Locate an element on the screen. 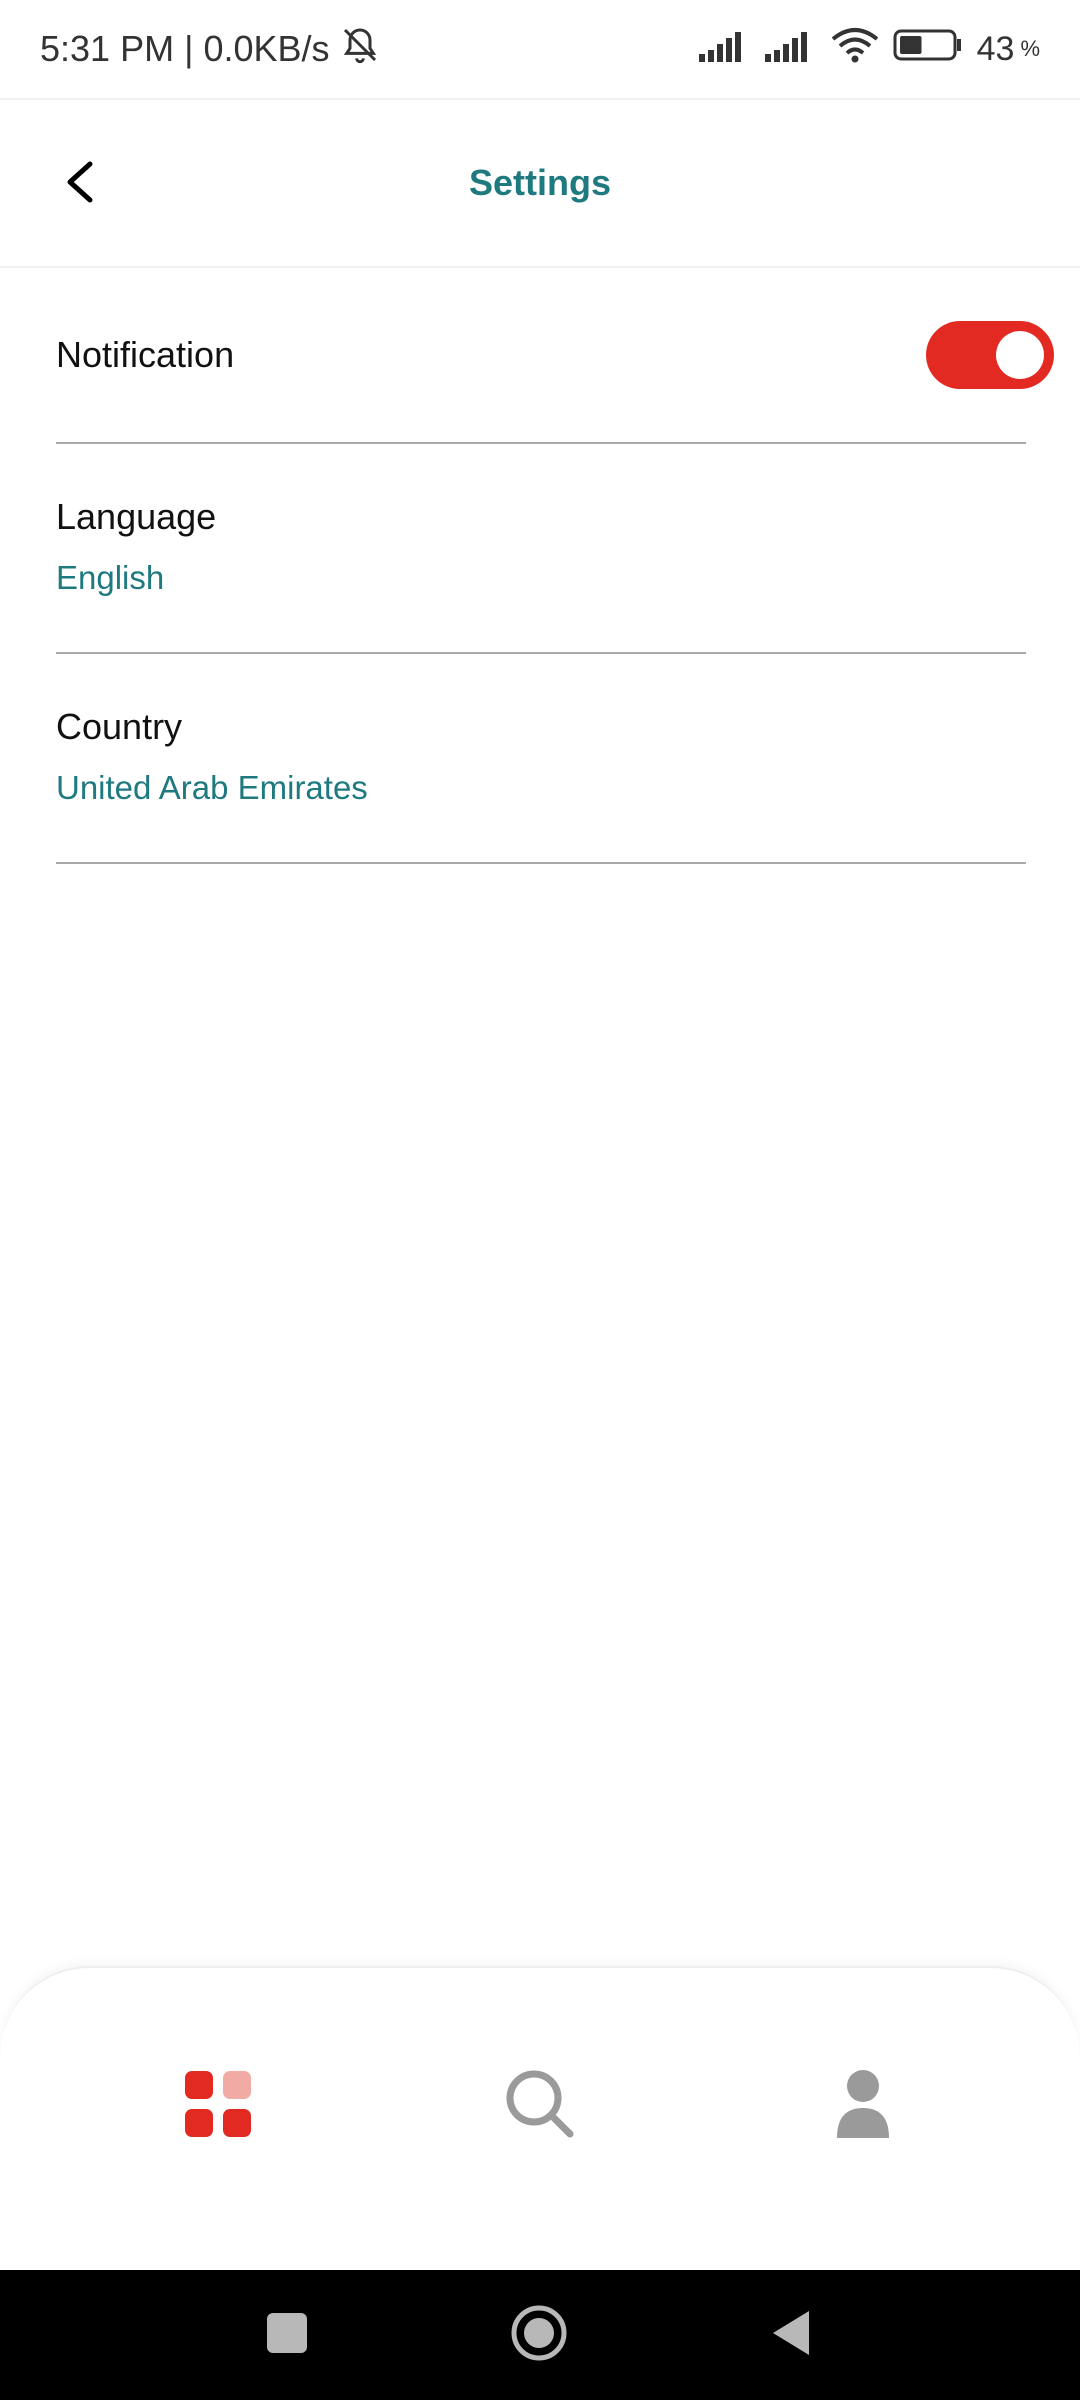 The image size is (1080, 2400). recents-button is located at coordinates (287, 2335).